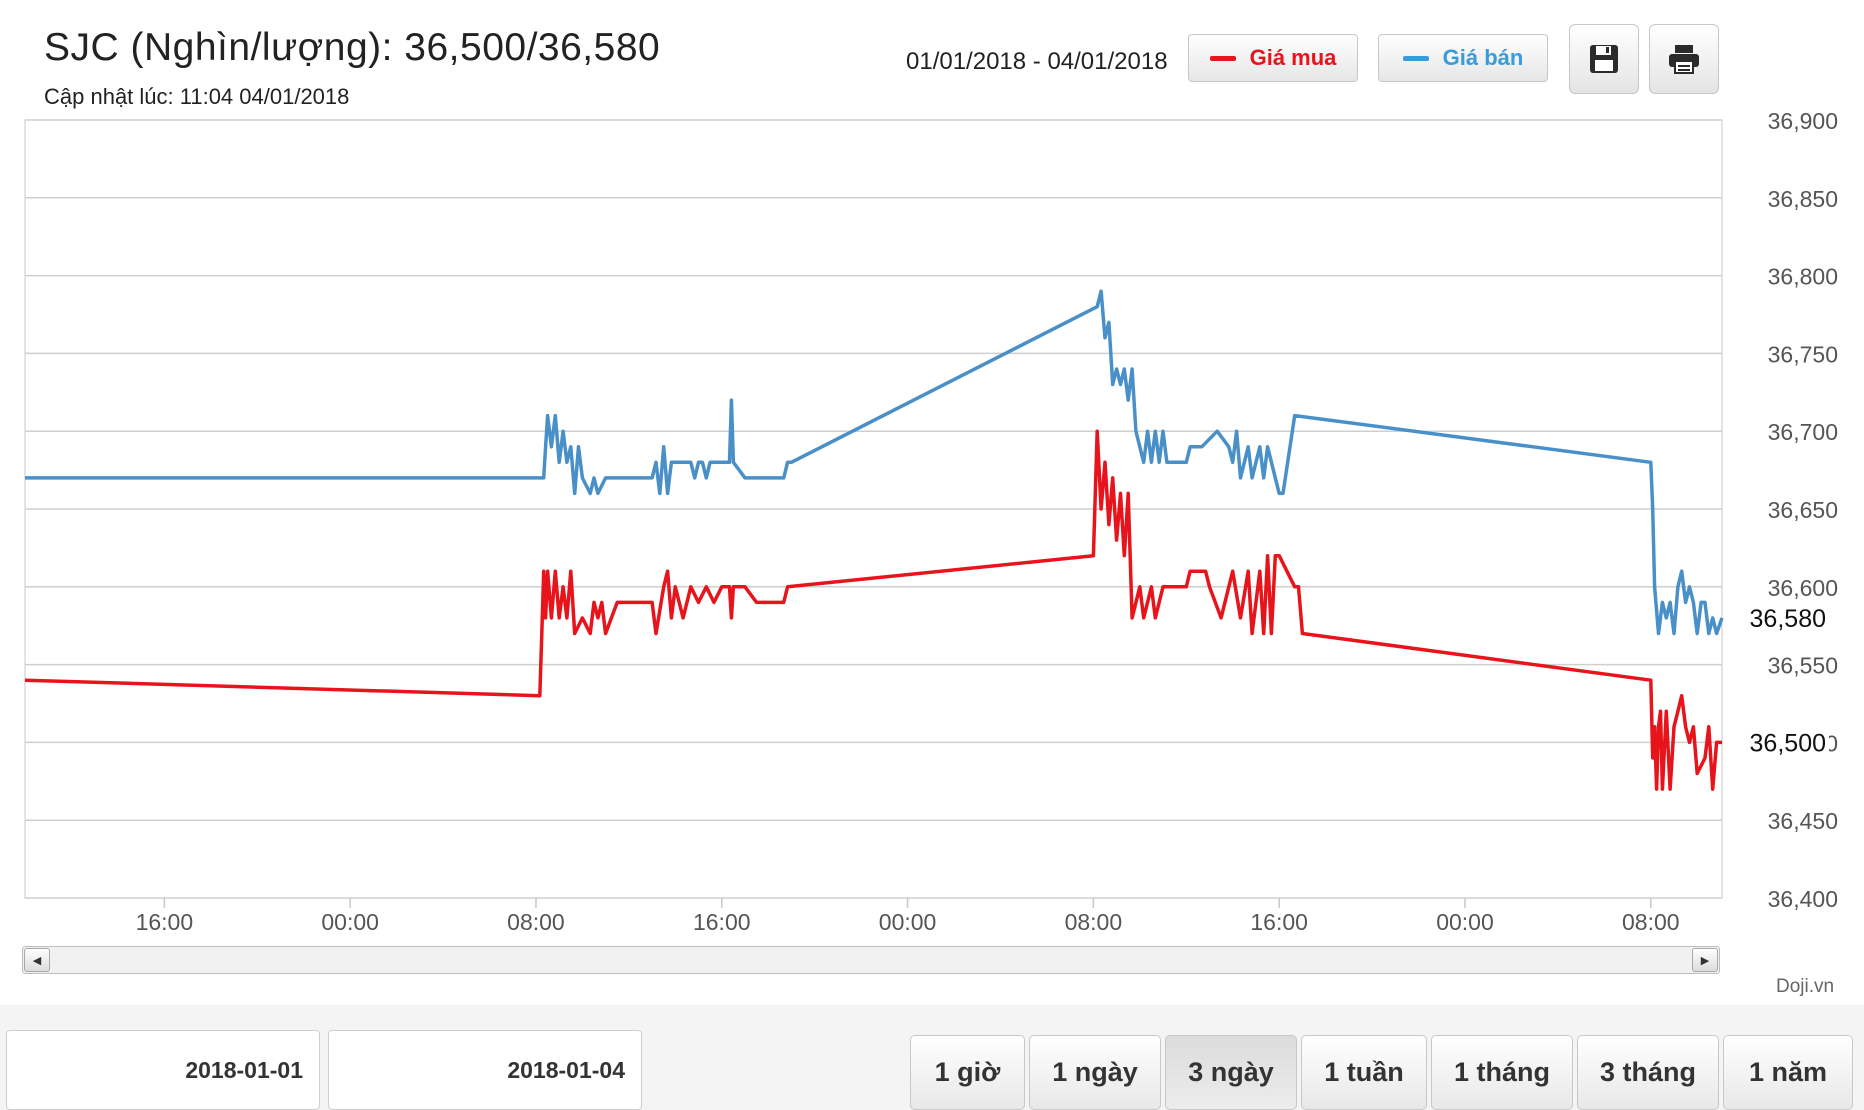 The image size is (1864, 1110). I want to click on legend-sell-label: Giá bán, so click(1483, 57).